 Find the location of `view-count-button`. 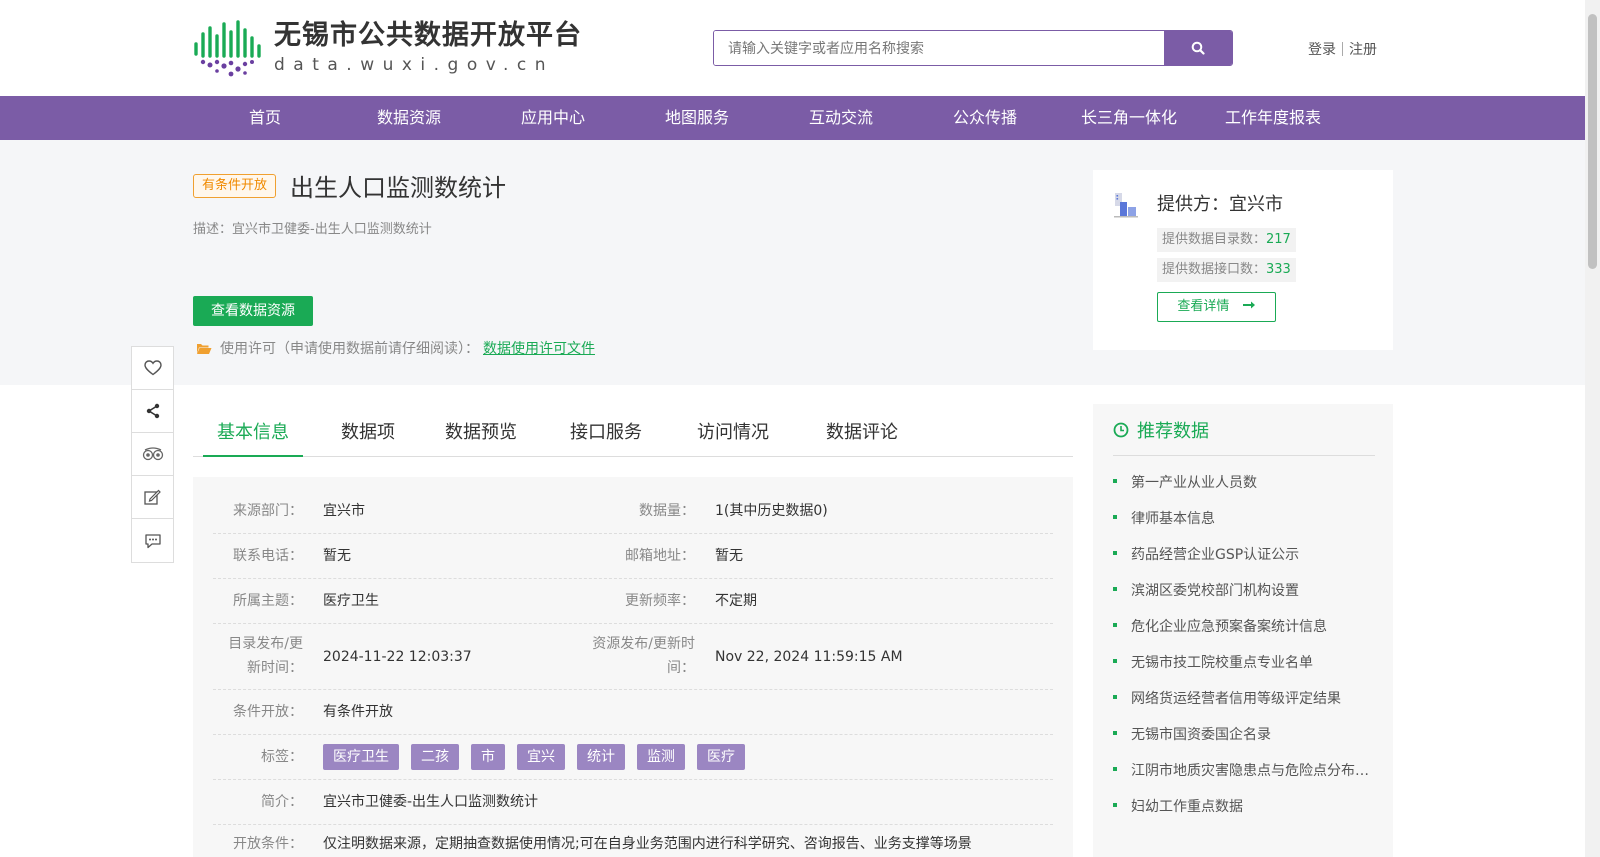

view-count-button is located at coordinates (152, 454).